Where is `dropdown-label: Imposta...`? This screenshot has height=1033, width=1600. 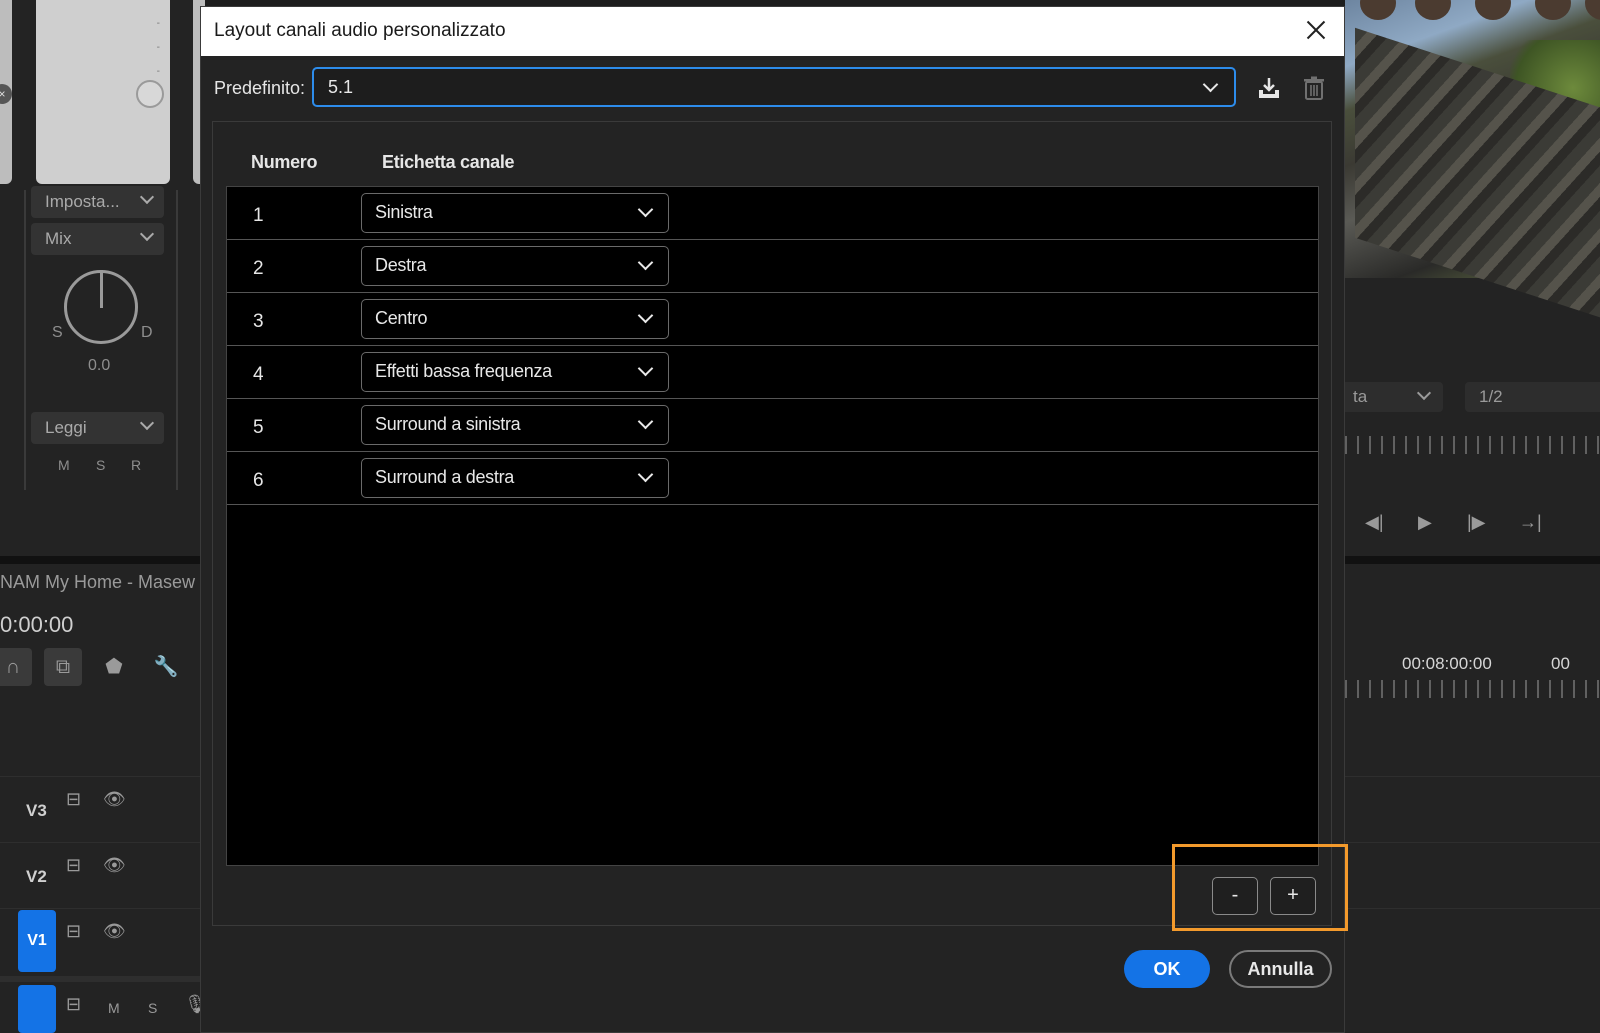
dropdown-label: Imposta... is located at coordinates (82, 201).